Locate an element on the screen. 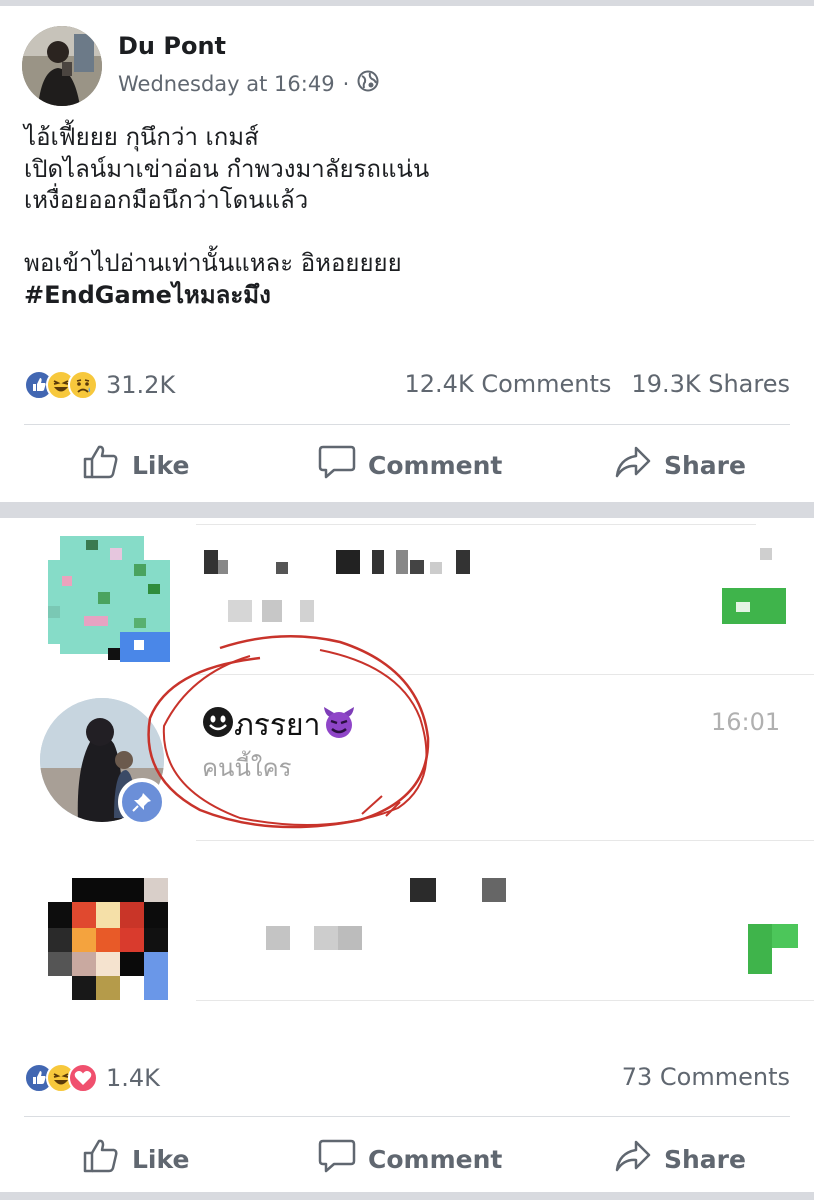 The height and width of the screenshot is (1200, 814). post-line-blank is located at coordinates (409, 233).